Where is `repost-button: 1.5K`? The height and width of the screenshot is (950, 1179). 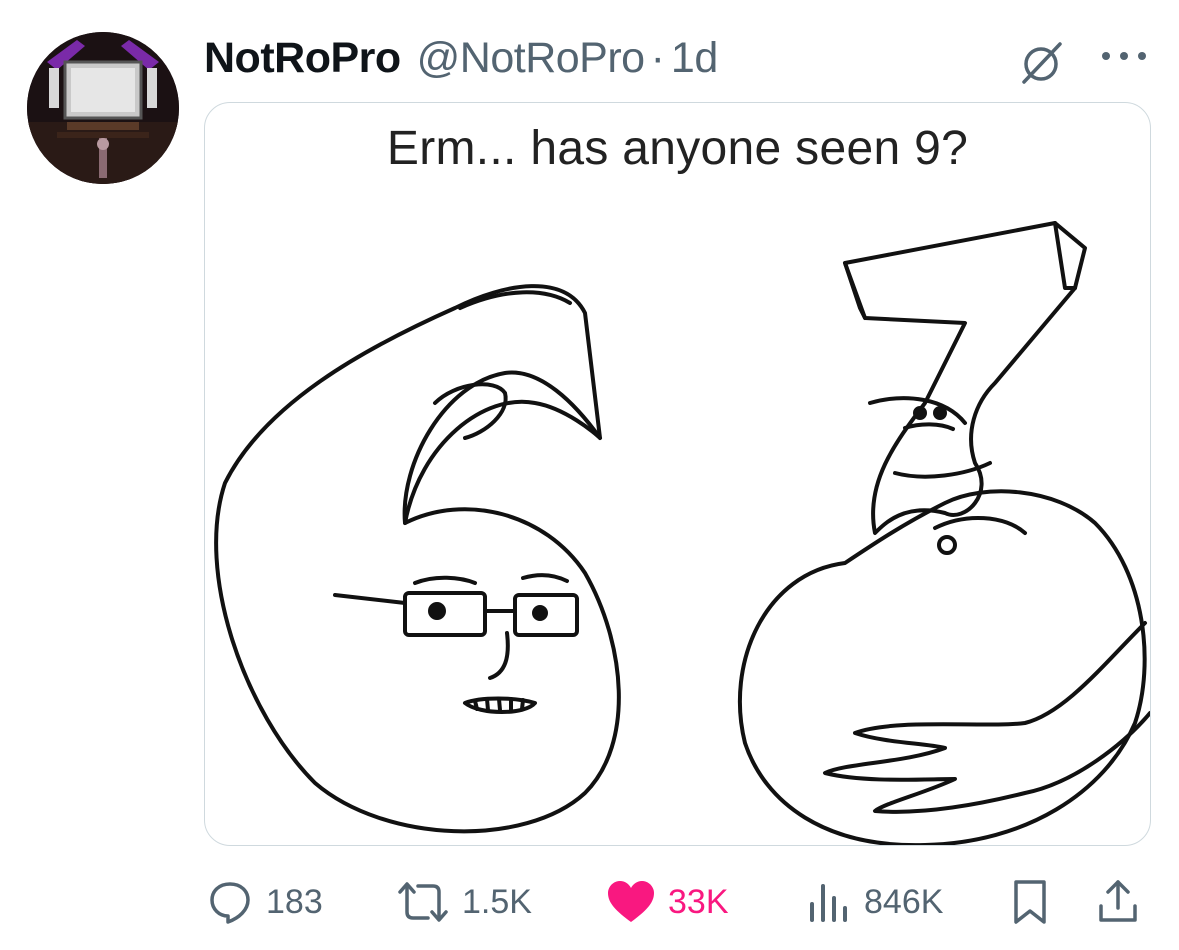
repost-button: 1.5K is located at coordinates (464, 902).